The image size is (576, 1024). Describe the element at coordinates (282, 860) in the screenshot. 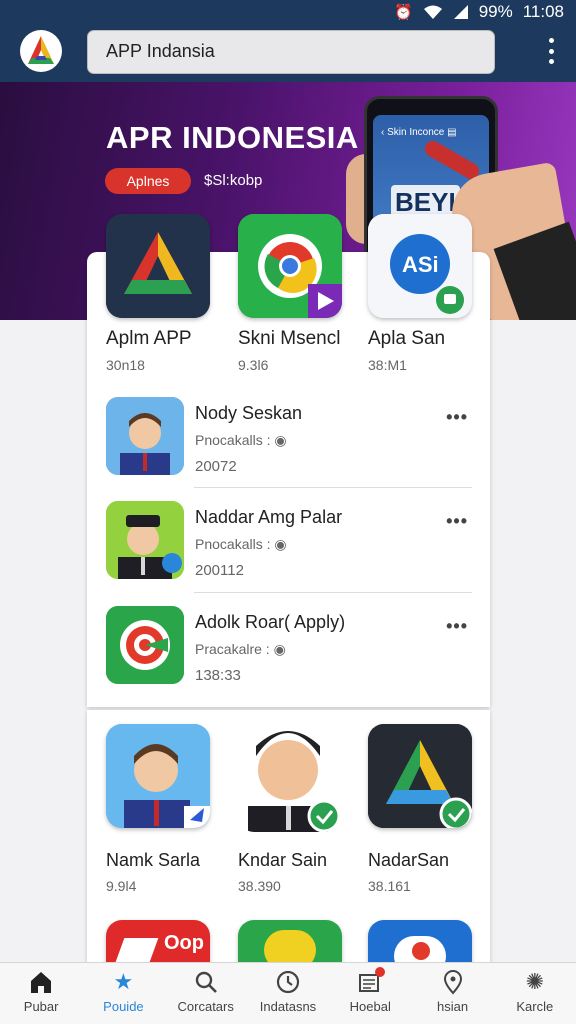

I see `grid-app-2-name: Kndar Sain` at that location.